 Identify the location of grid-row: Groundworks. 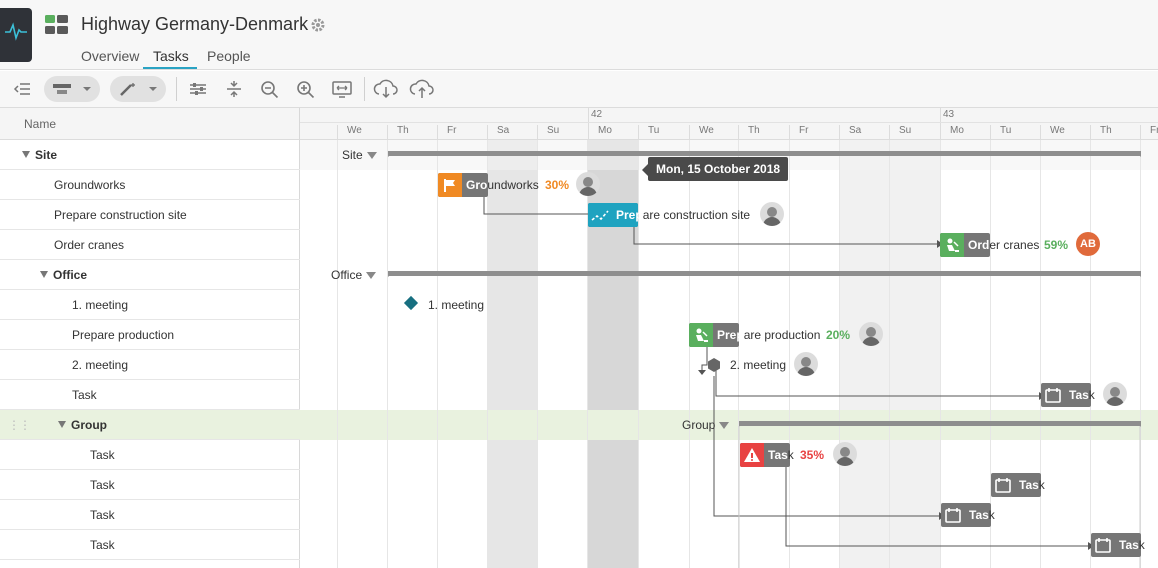
(150, 185).